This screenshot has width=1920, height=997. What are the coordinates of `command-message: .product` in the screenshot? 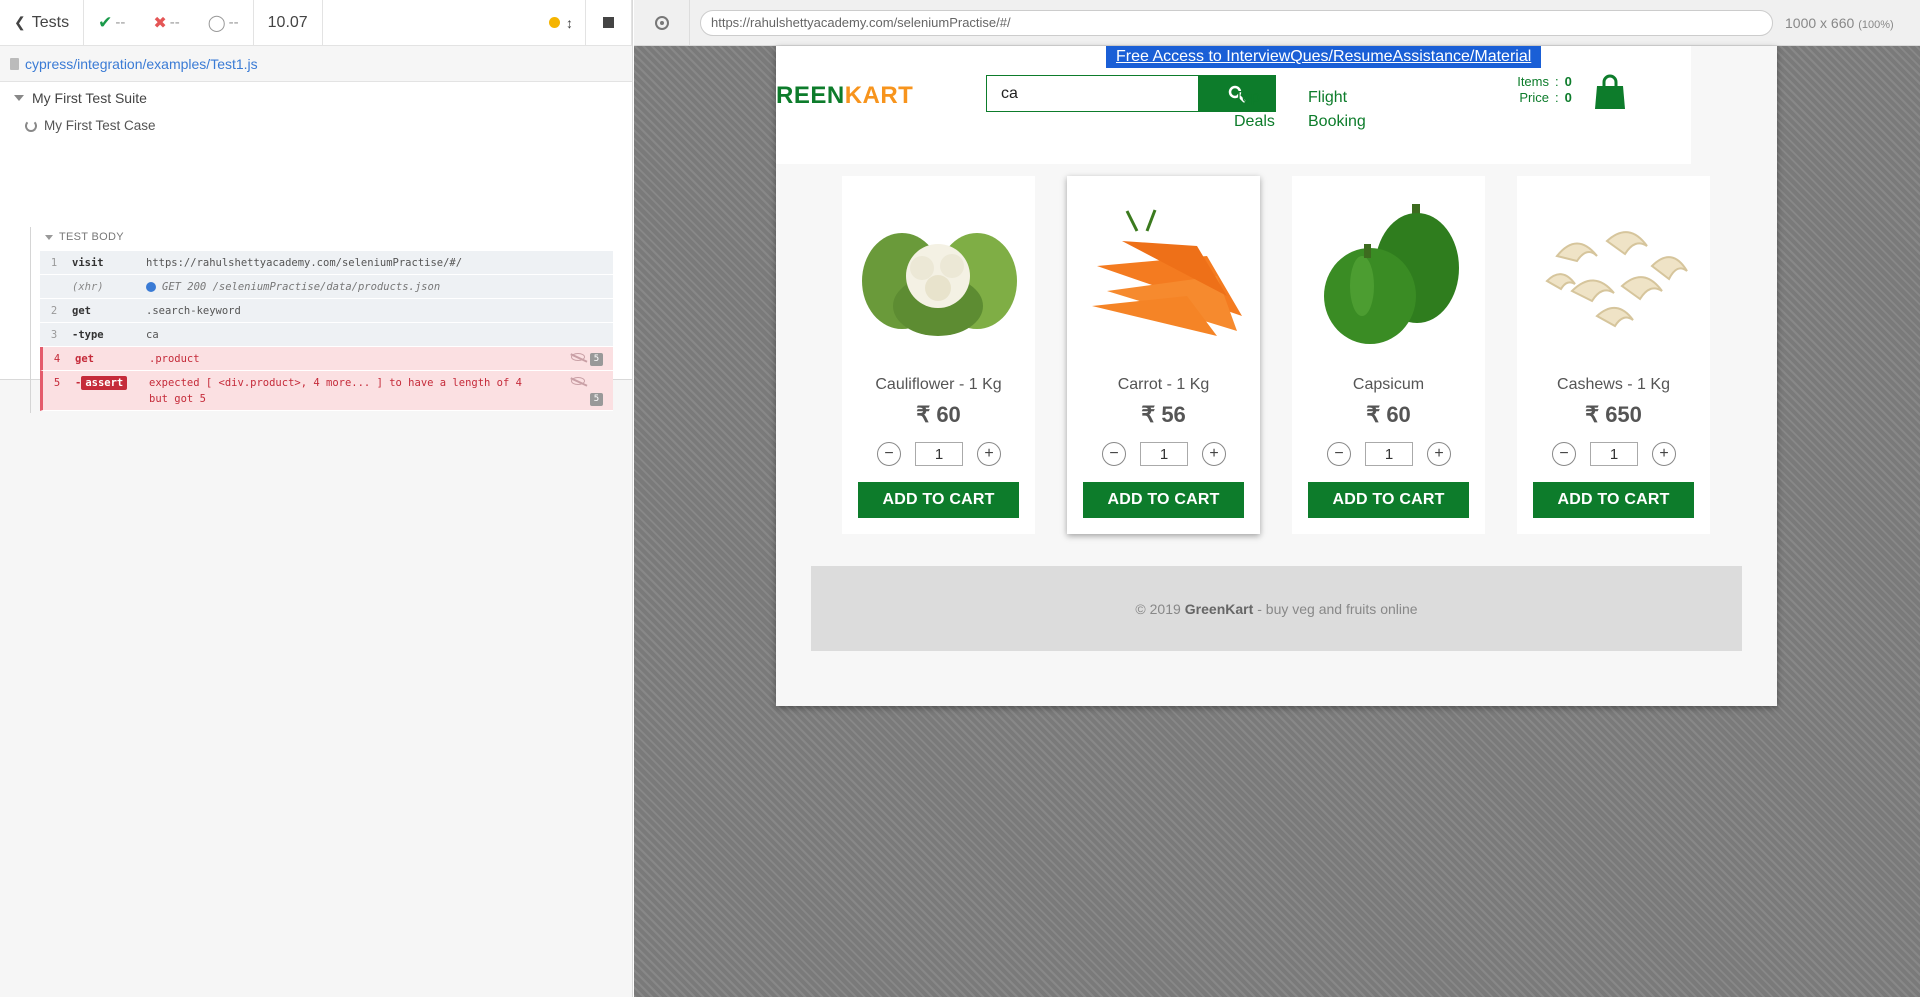 It's located at (174, 358).